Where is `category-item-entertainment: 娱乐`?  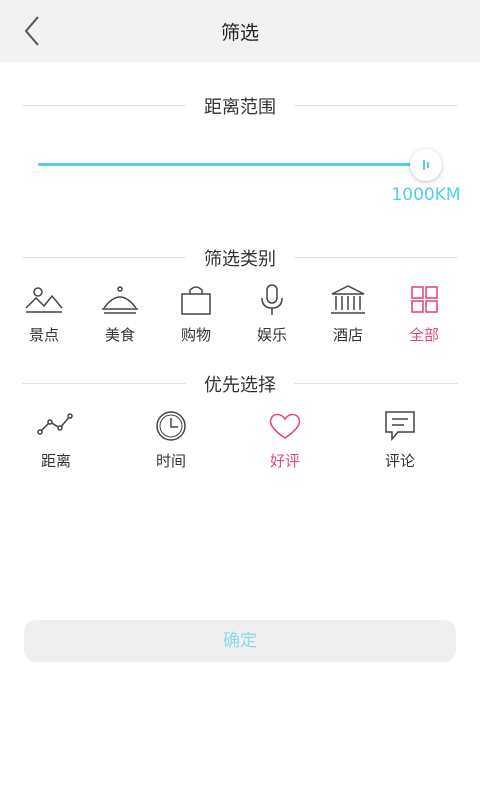 category-item-entertainment: 娱乐 is located at coordinates (272, 319).